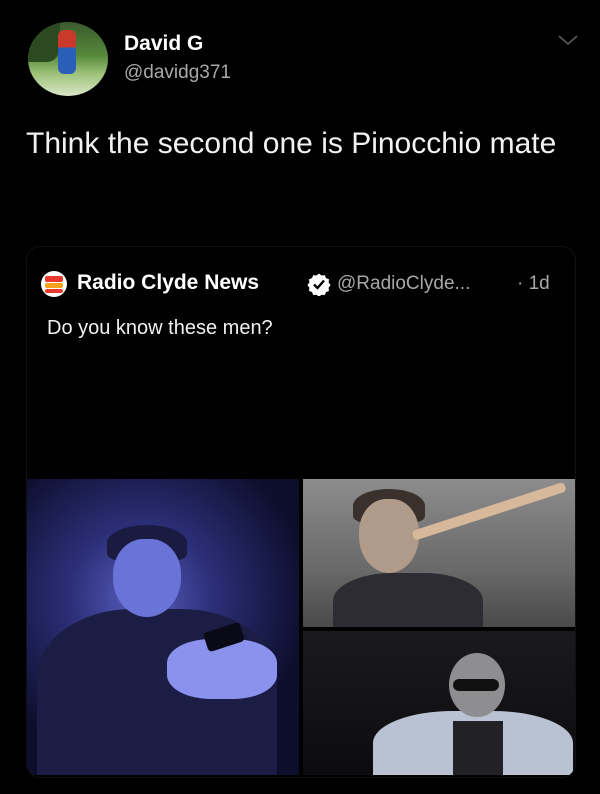 This screenshot has height=794, width=600. What do you see at coordinates (177, 73) in the screenshot?
I see `author-handle: @davidg371` at bounding box center [177, 73].